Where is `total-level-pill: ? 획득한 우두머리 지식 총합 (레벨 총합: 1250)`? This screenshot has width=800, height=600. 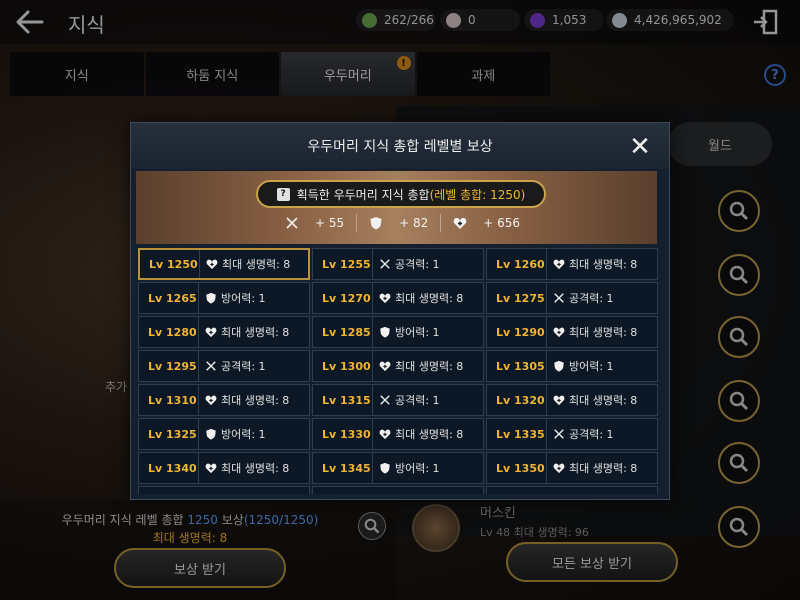
total-level-pill: ? 획득한 우두머리 지식 총합 (레벨 총합: 1250) is located at coordinates (401, 194).